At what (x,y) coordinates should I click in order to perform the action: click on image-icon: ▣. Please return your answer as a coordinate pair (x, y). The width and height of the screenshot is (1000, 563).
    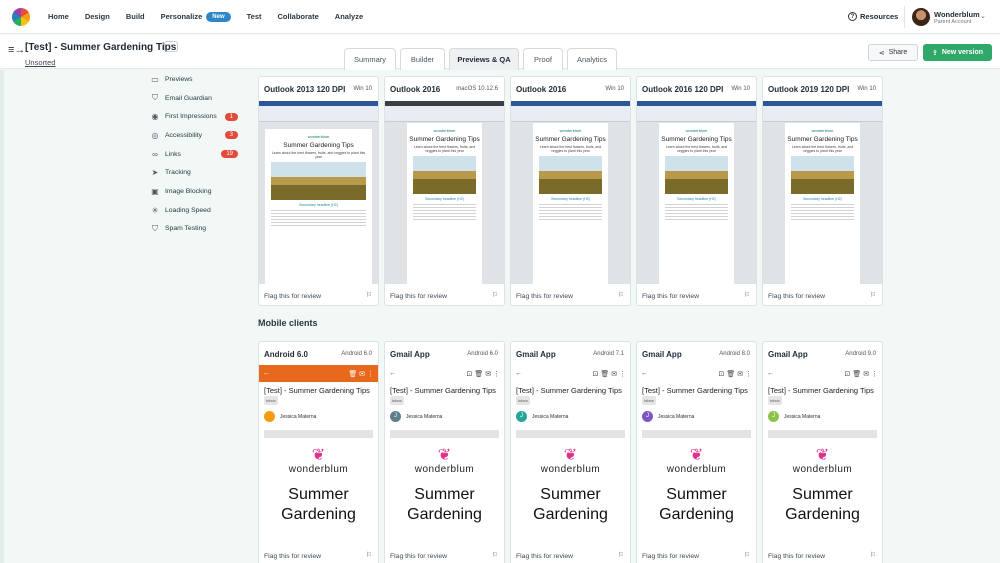
    Looking at the image, I should click on (155, 191).